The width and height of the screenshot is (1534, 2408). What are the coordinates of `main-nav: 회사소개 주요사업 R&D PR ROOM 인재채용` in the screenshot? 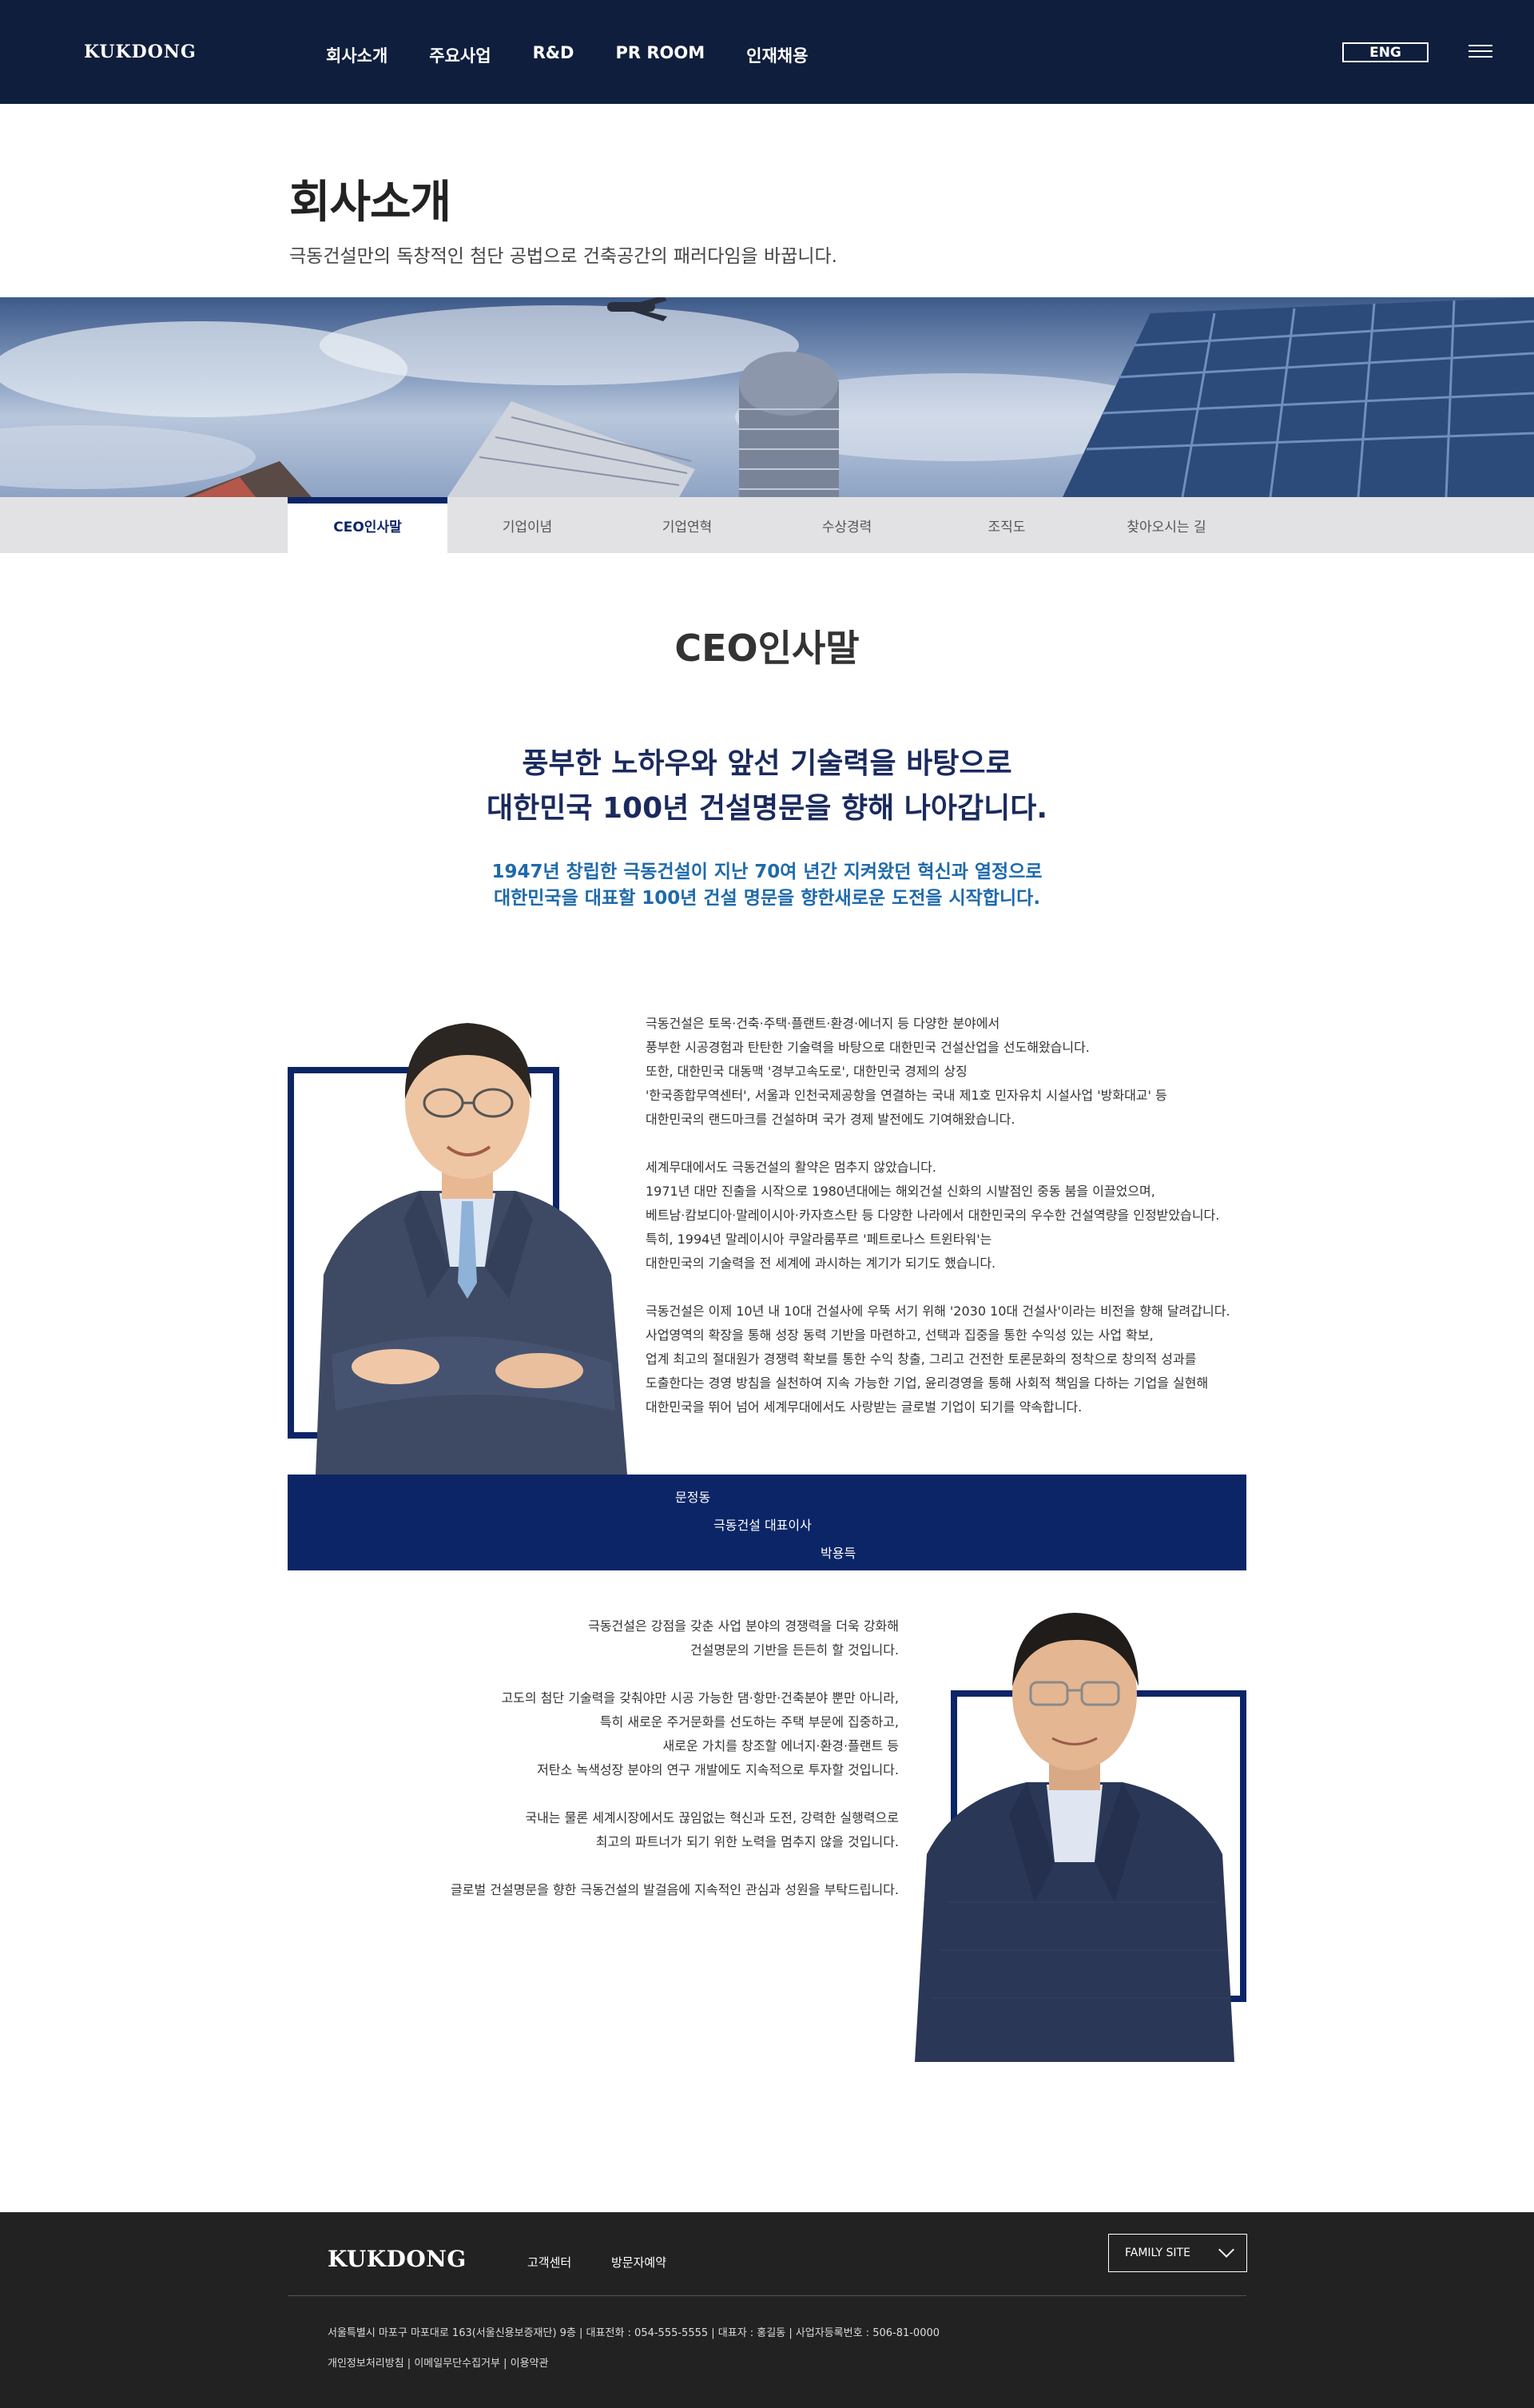 It's located at (567, 55).